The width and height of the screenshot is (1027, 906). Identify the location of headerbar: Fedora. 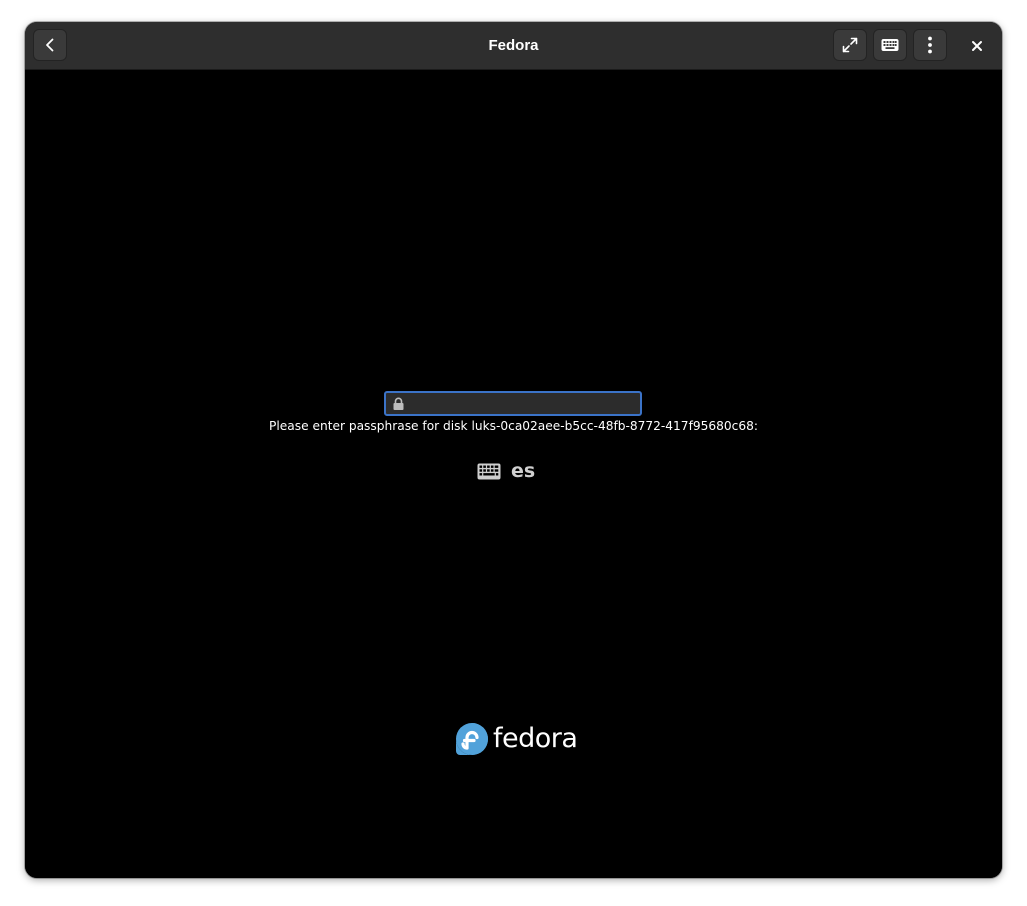
(513, 46).